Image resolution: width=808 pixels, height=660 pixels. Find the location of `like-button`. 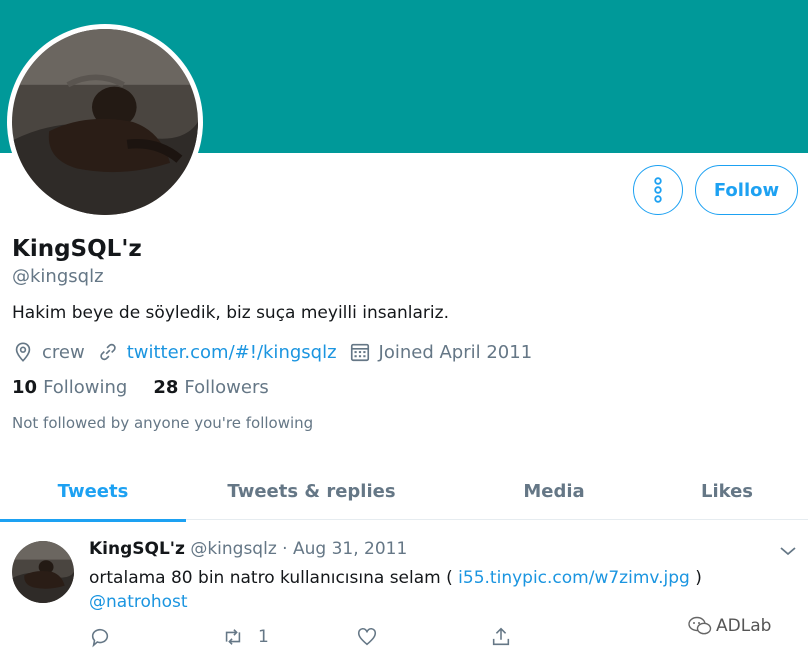

like-button is located at coordinates (367, 637).